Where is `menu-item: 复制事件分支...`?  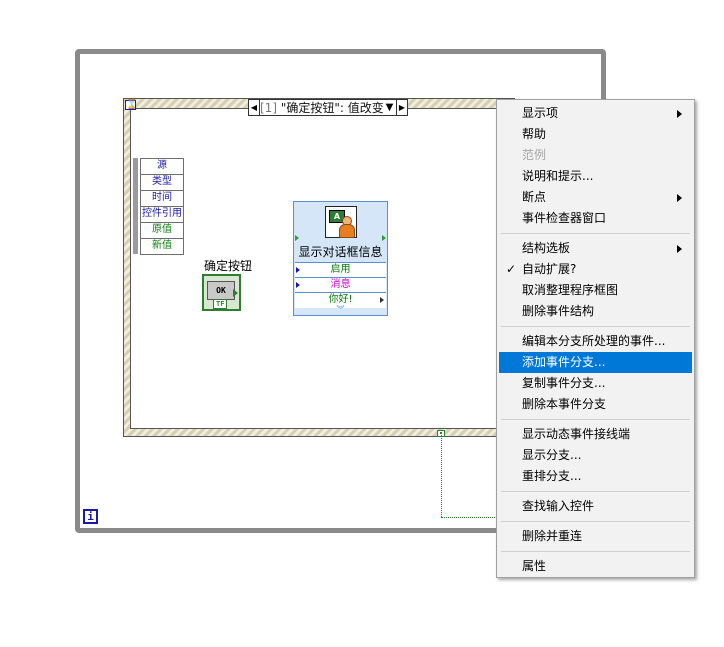
menu-item: 复制事件分支... is located at coordinates (595, 383).